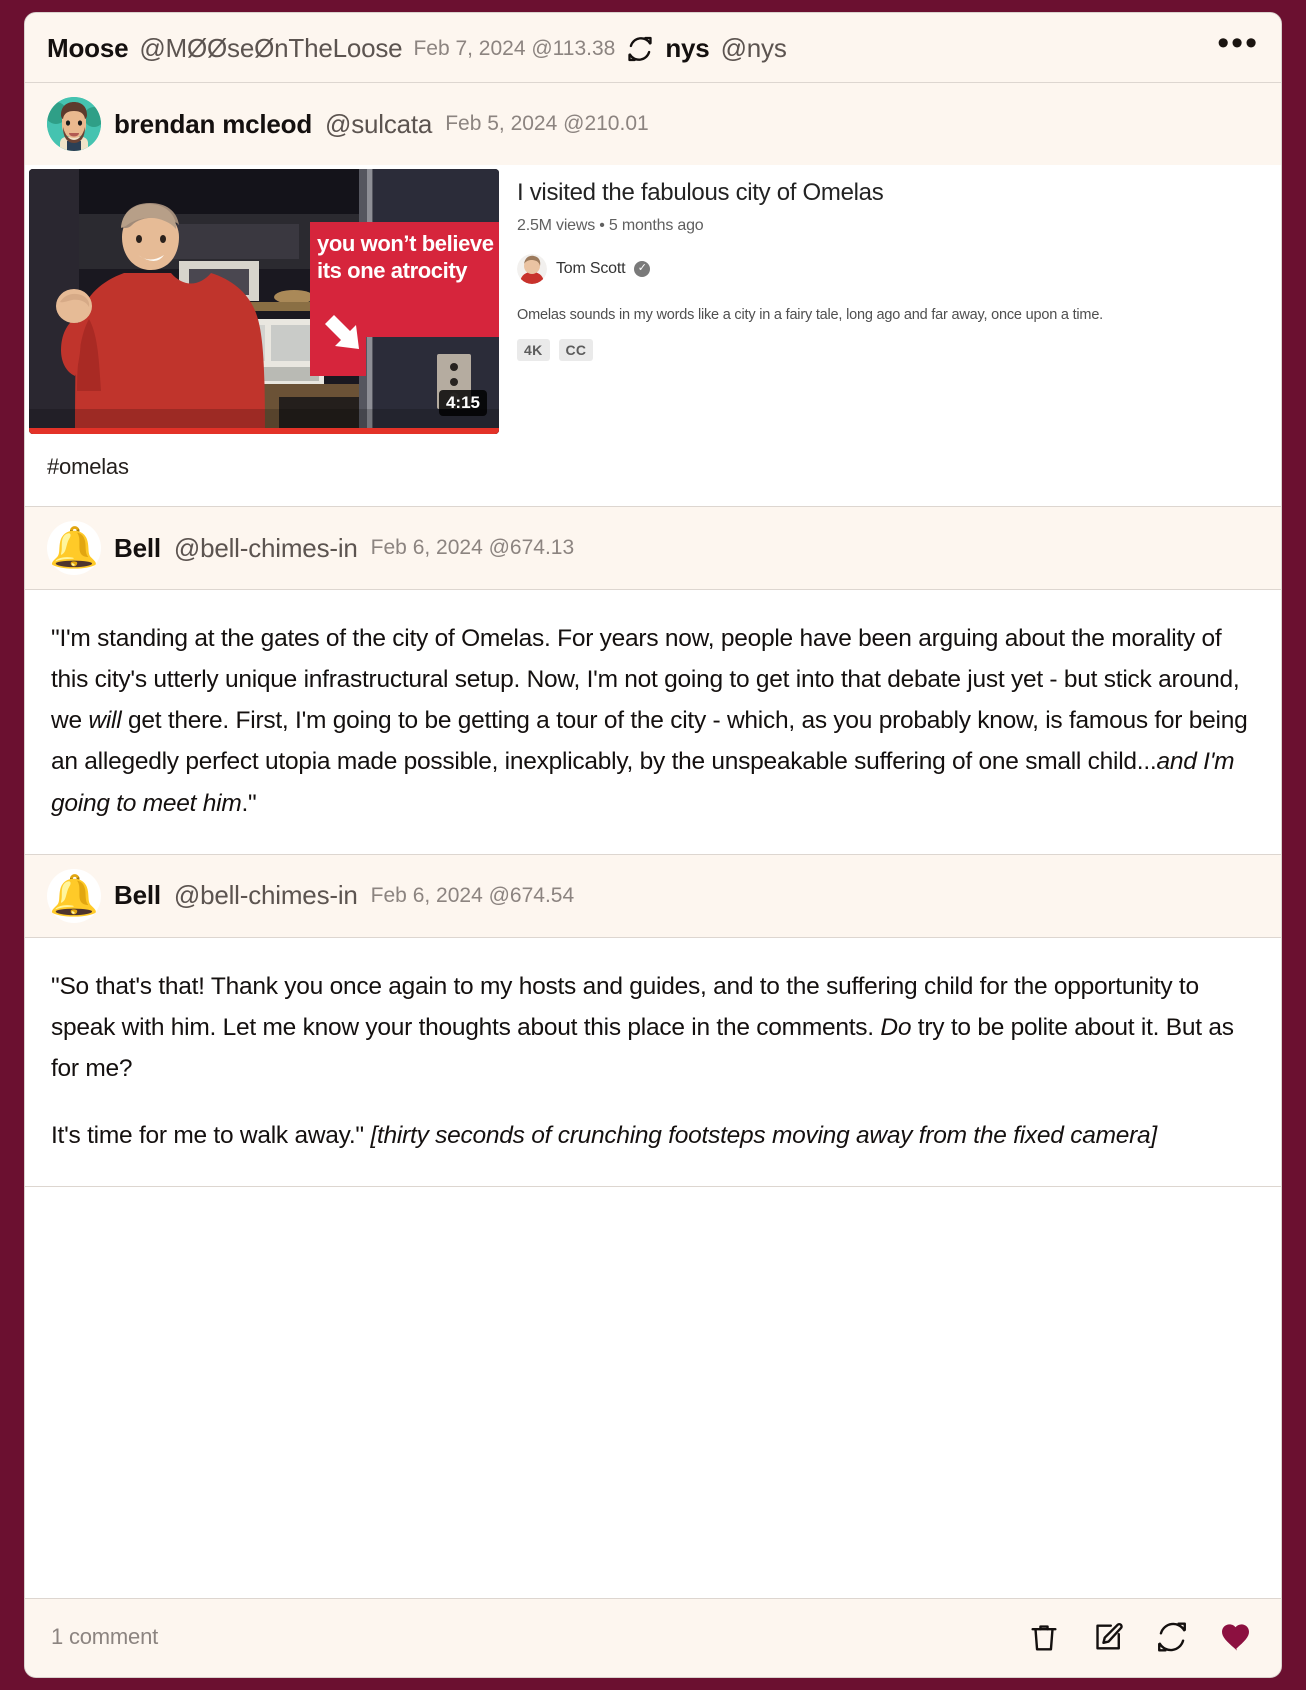 The image size is (1306, 1690). I want to click on video-channel: Tom Scott ✓, so click(889, 268).